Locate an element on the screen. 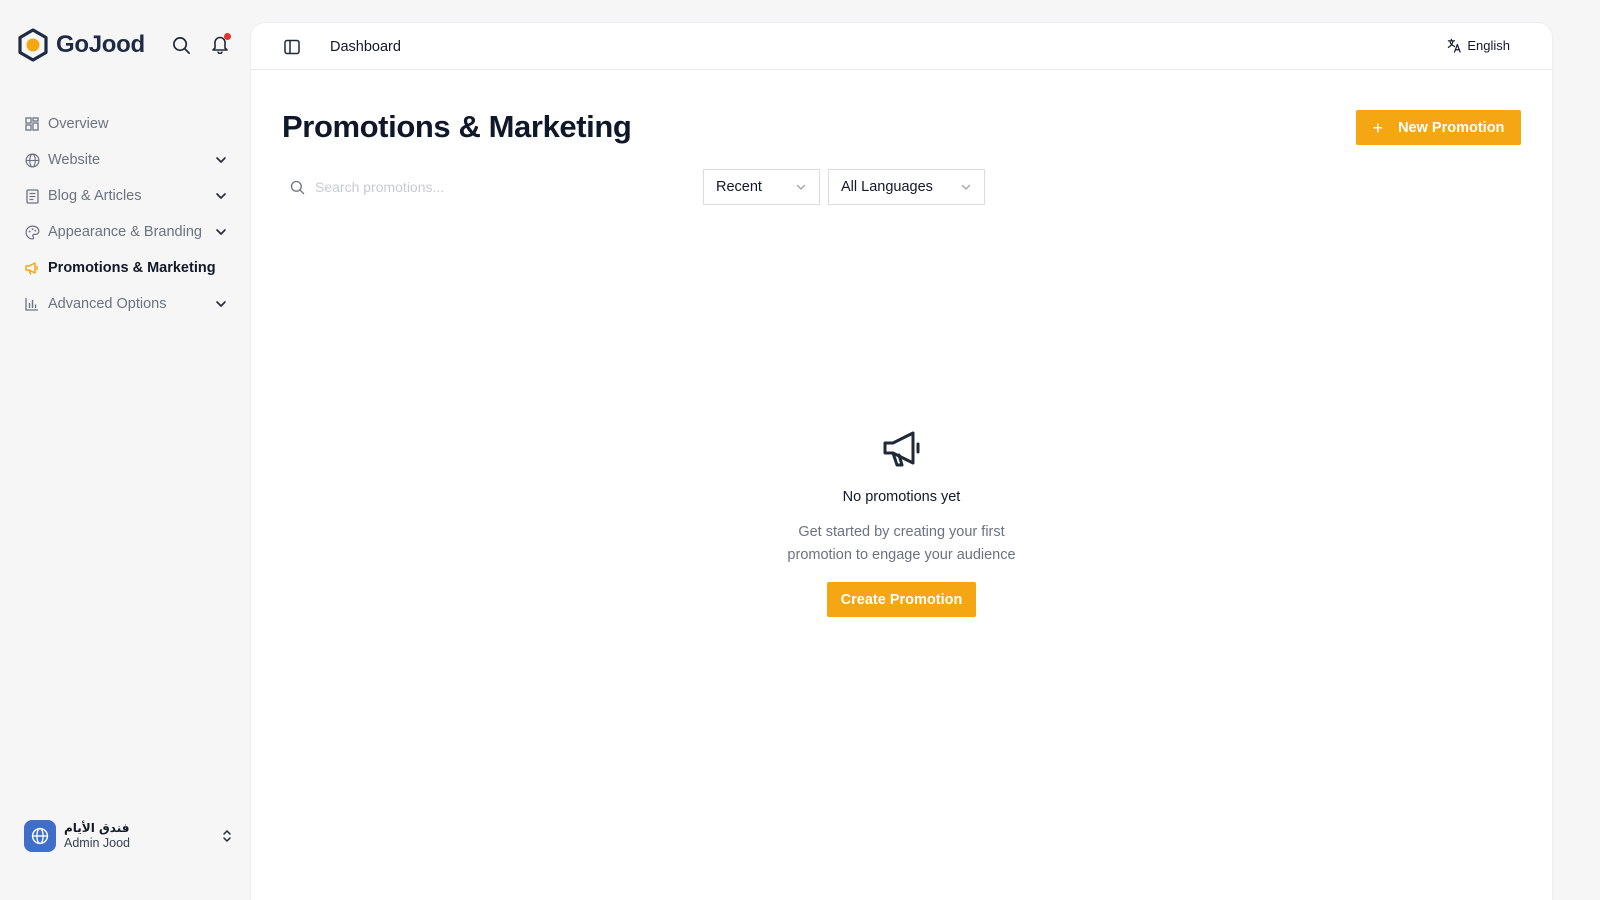 The image size is (1600, 900). search-box is located at coordinates (491, 187).